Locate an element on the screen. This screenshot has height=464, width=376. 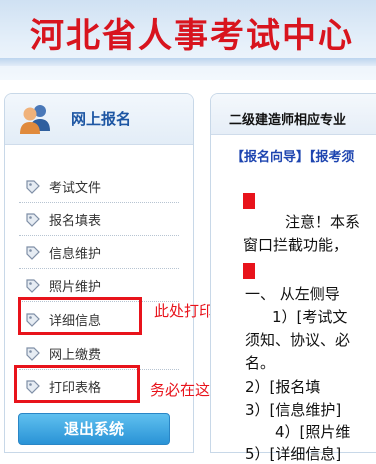
site-title: 河北省人事考试中心 is located at coordinates (192, 36).